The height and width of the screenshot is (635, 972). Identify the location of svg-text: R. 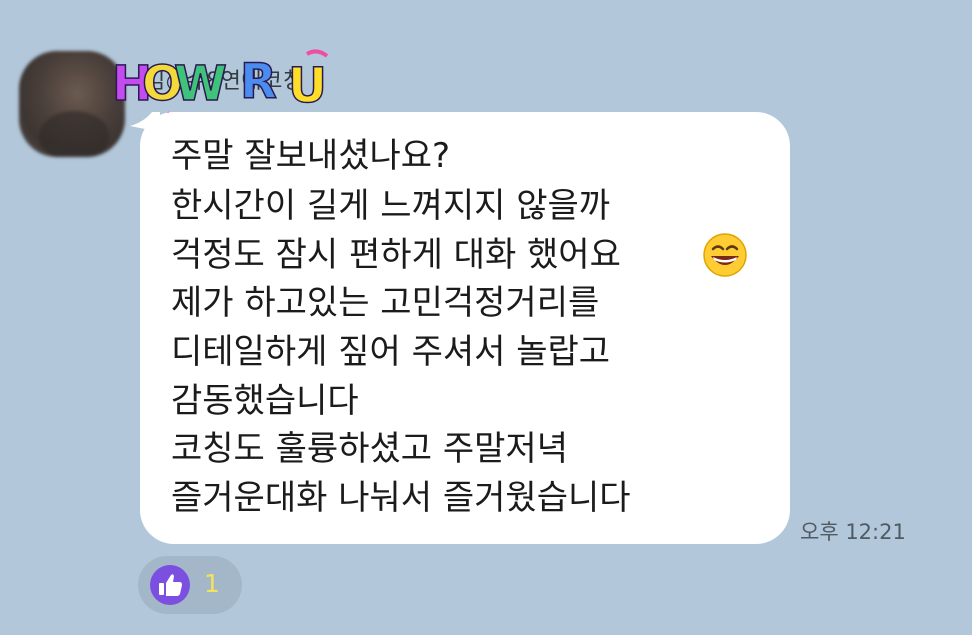
(258, 82).